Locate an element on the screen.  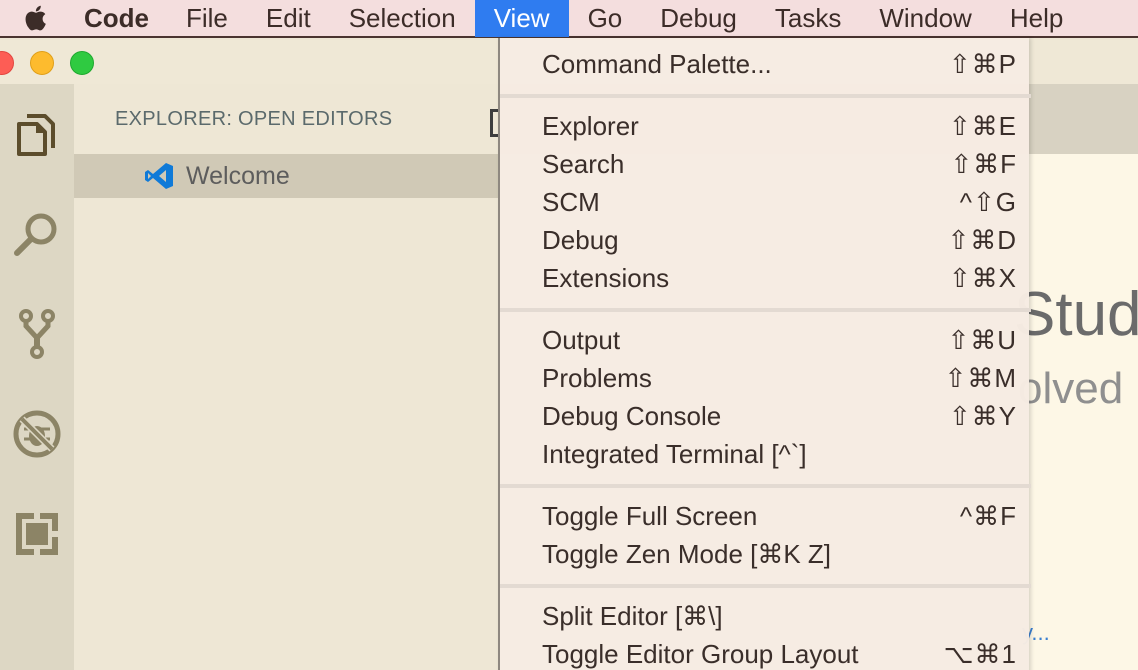
vscode-logo-icon is located at coordinates (159, 176).